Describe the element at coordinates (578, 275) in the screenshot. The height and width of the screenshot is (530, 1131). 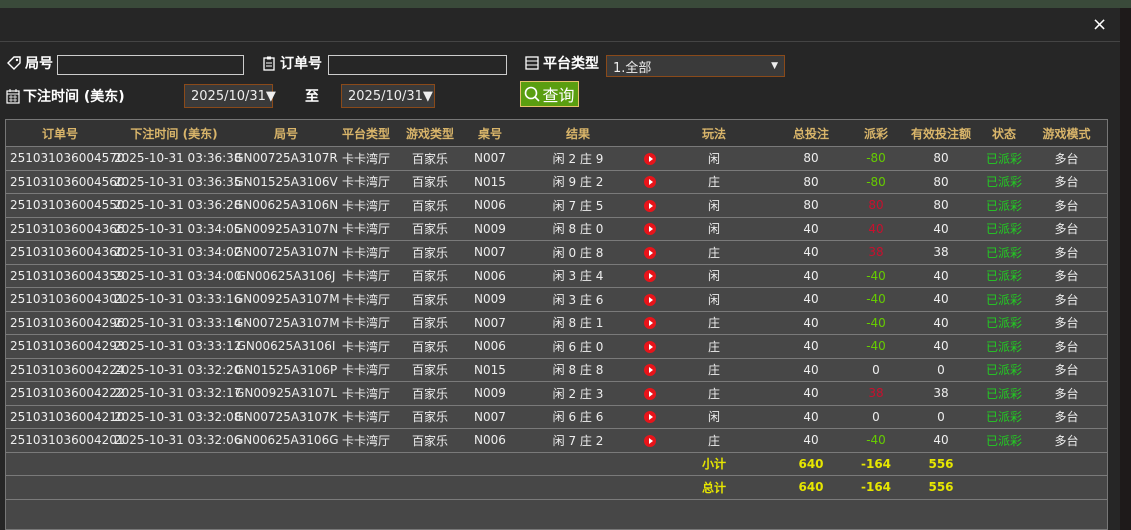
I see `cell-result: 闲 3 庄 4` at that location.